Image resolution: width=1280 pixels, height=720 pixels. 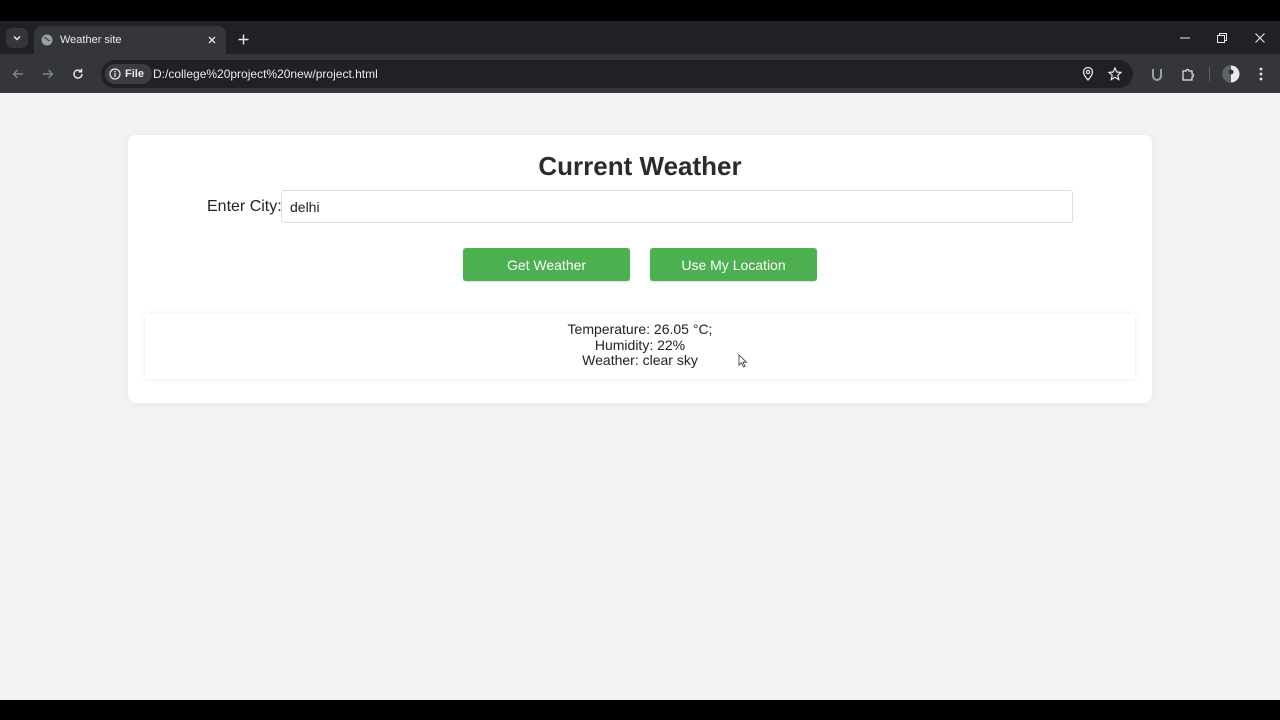 I want to click on chevron-down-icon, so click(x=17, y=38).